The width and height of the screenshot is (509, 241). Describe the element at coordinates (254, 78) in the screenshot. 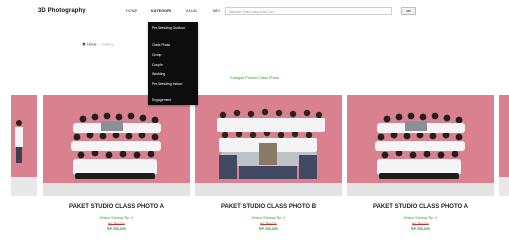

I see `category-title: Kategori Produk Class Photo` at that location.